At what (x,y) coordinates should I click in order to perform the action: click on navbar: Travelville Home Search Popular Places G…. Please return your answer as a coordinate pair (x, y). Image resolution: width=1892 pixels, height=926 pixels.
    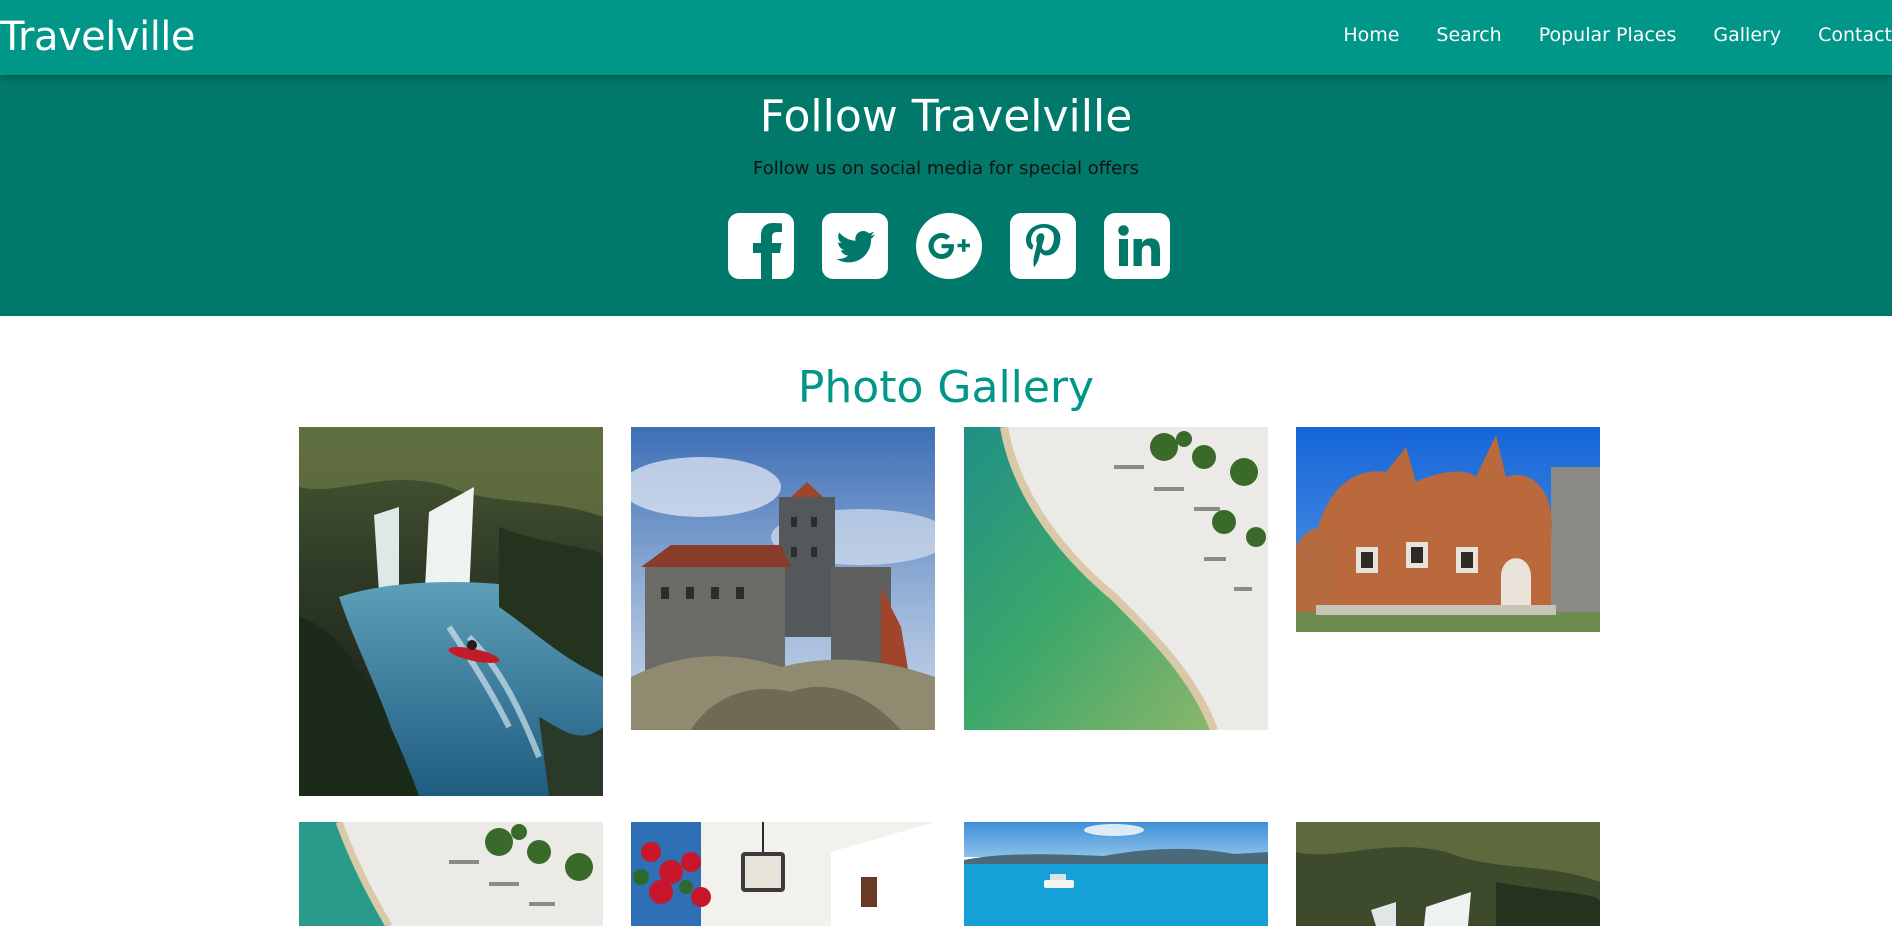
    Looking at the image, I should click on (946, 37).